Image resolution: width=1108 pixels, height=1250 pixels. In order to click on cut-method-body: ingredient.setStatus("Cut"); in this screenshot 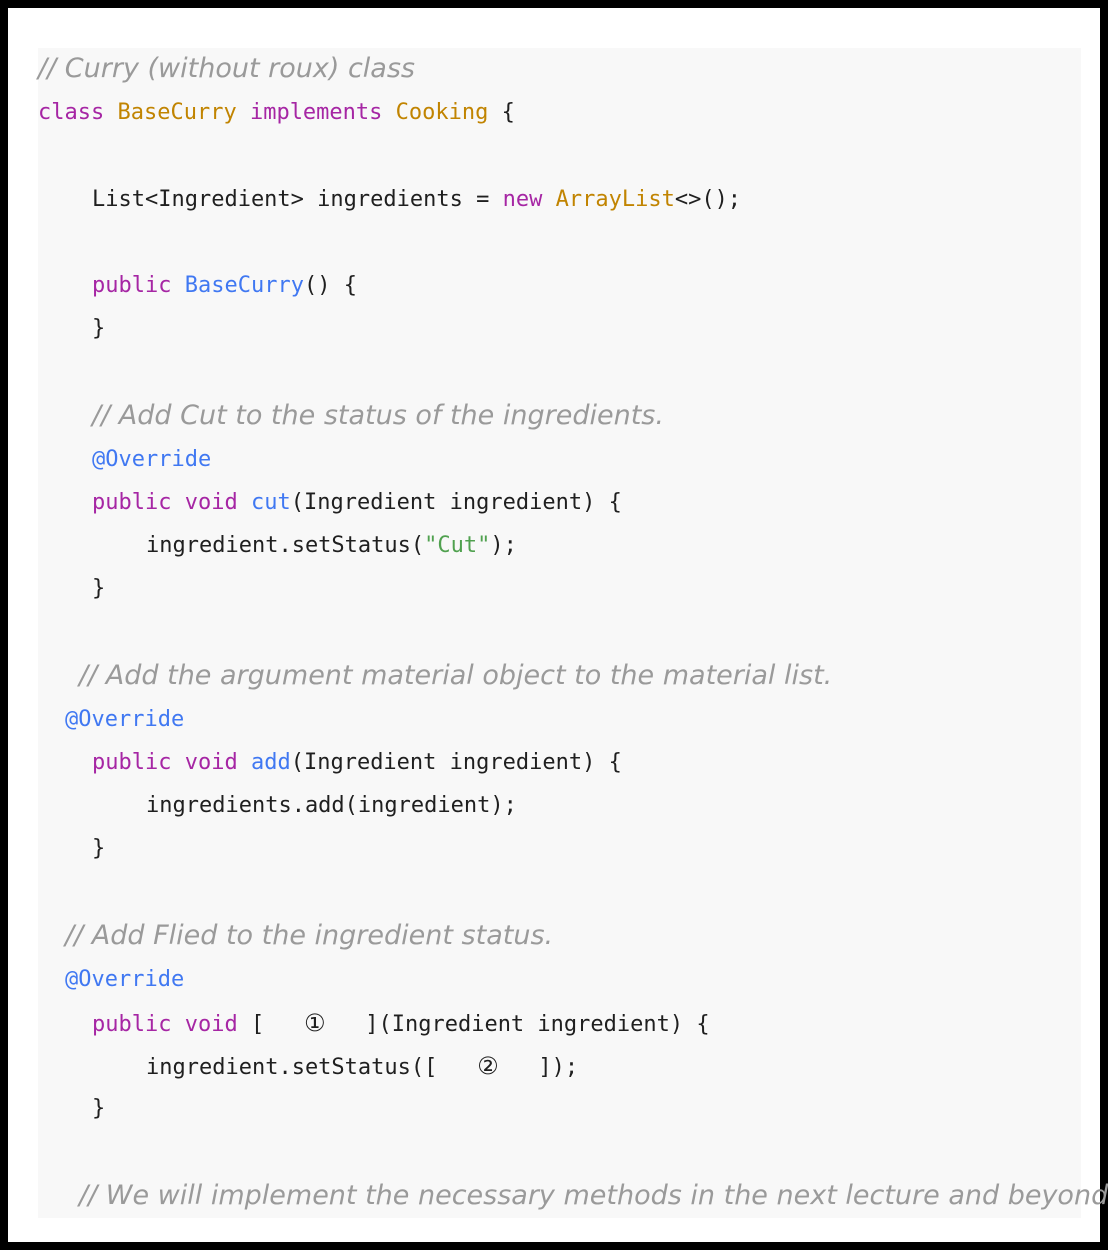, I will do `click(331, 546)`.